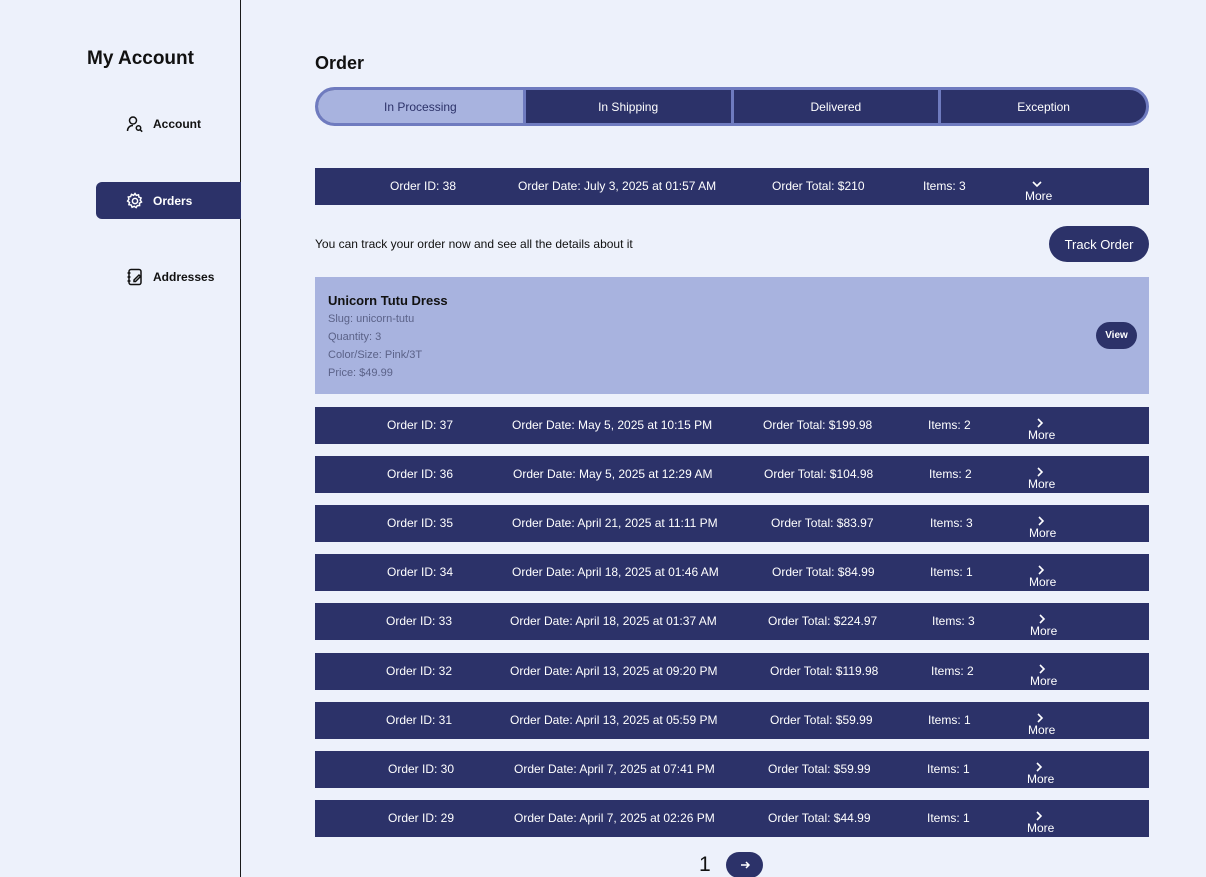 The width and height of the screenshot is (1206, 877). What do you see at coordinates (177, 123) in the screenshot?
I see `sidebar-item-label: Account` at bounding box center [177, 123].